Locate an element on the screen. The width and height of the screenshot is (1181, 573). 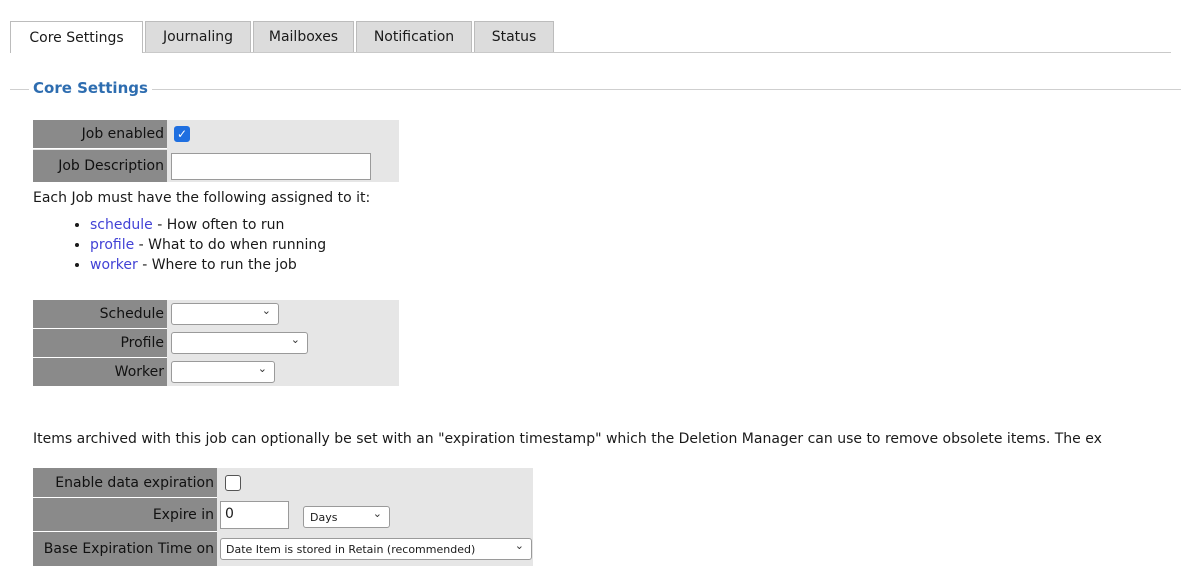
tab-status: Status is located at coordinates (514, 36).